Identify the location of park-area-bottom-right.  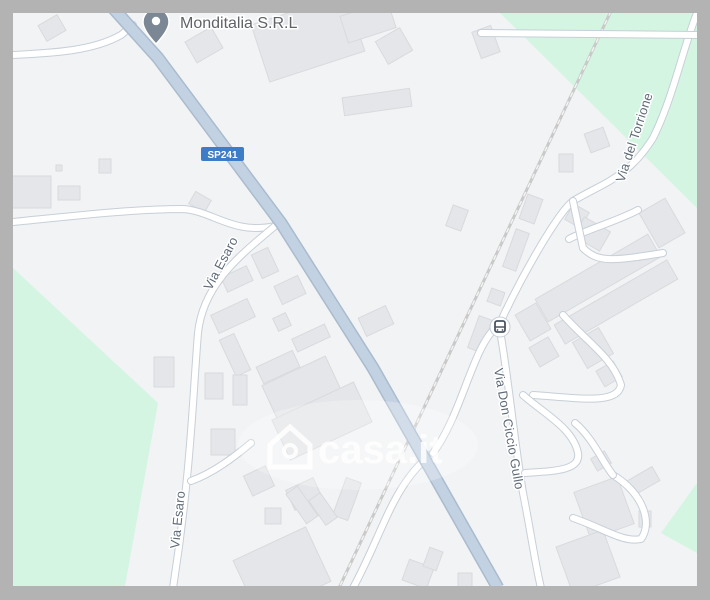
(679, 518).